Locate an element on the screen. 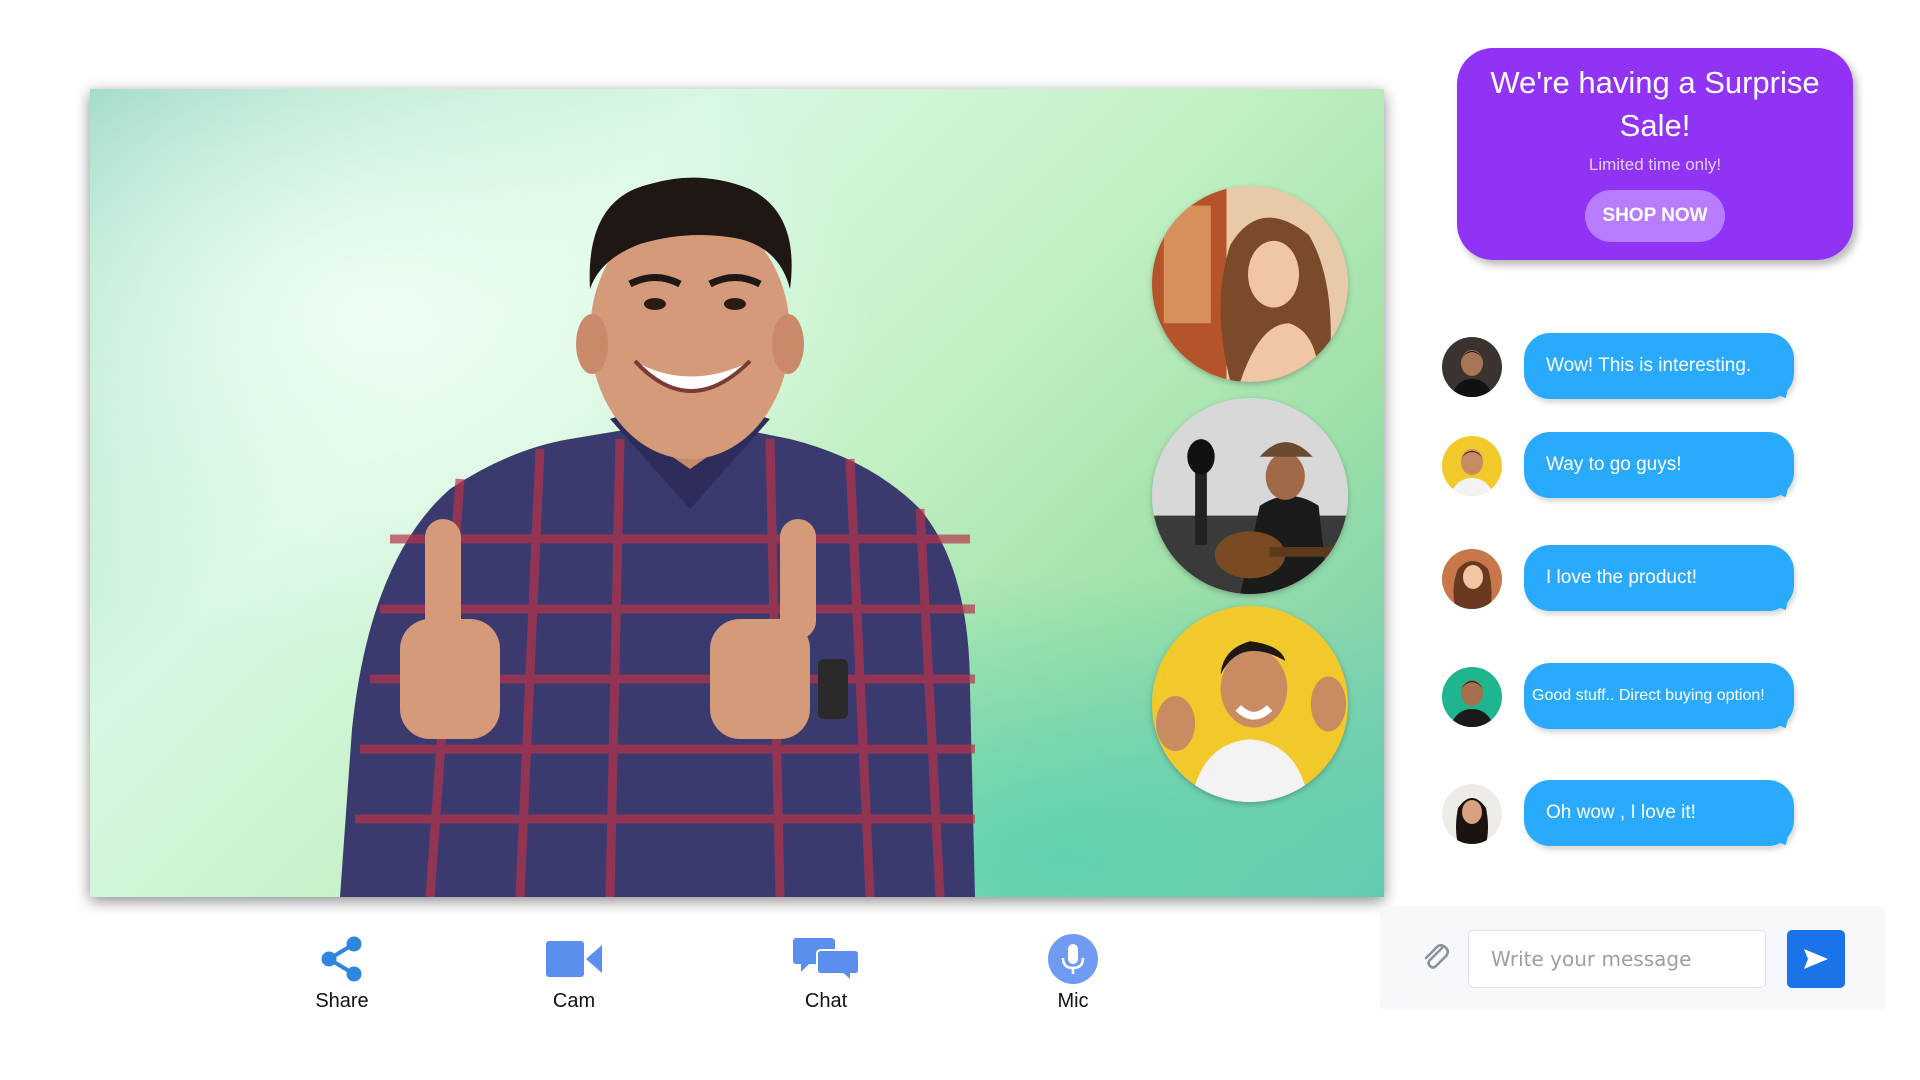 This screenshot has width=1920, height=1080. mic-button: Mic is located at coordinates (1073, 971).